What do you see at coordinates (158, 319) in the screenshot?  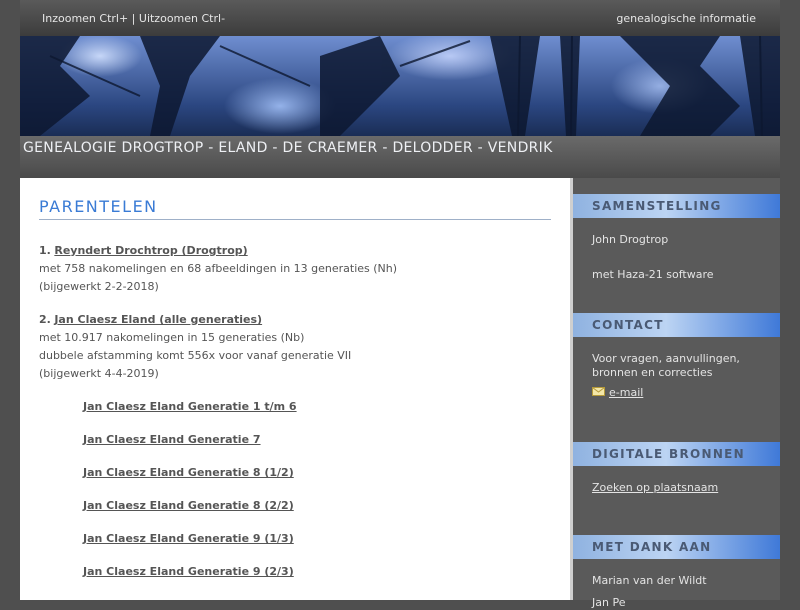 I see `parentele-link: Jan Claesz Eland (alle generaties)` at bounding box center [158, 319].